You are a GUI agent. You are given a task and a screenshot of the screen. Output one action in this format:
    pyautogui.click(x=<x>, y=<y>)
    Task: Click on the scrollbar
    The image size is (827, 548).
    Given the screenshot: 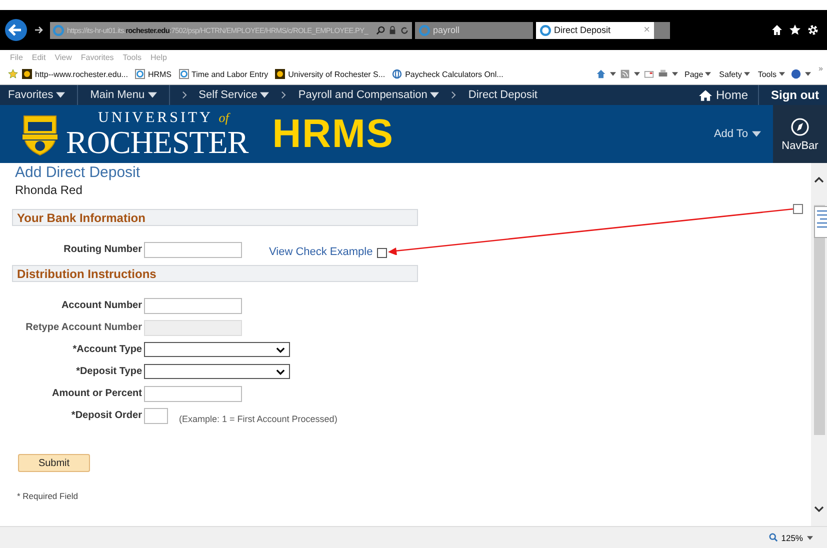 What is the action you would take?
    pyautogui.click(x=819, y=344)
    